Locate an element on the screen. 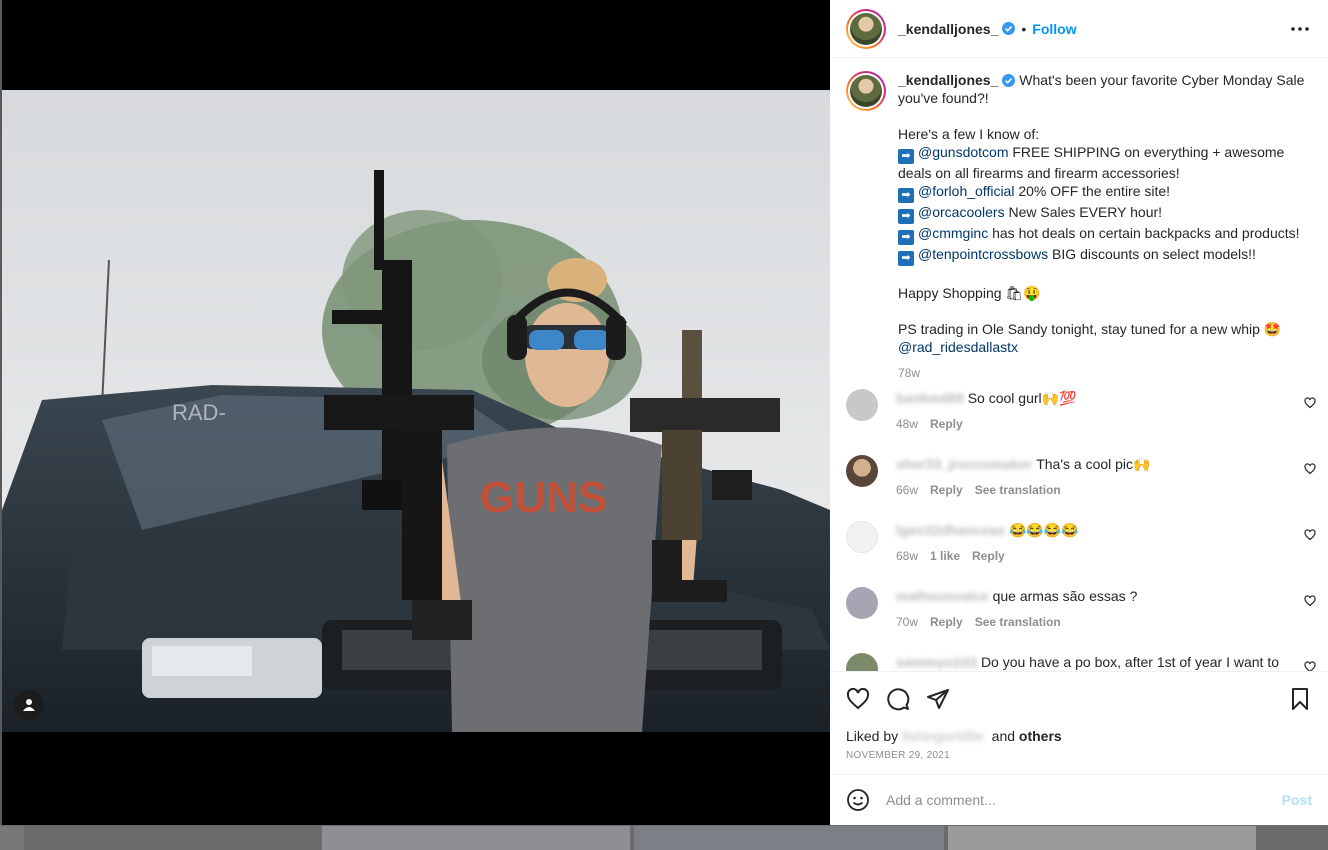 This screenshot has height=850, width=1328. comment-item: bankwd89 So cool gurl🙌💯 48w Reply is located at coordinates (1081, 411).